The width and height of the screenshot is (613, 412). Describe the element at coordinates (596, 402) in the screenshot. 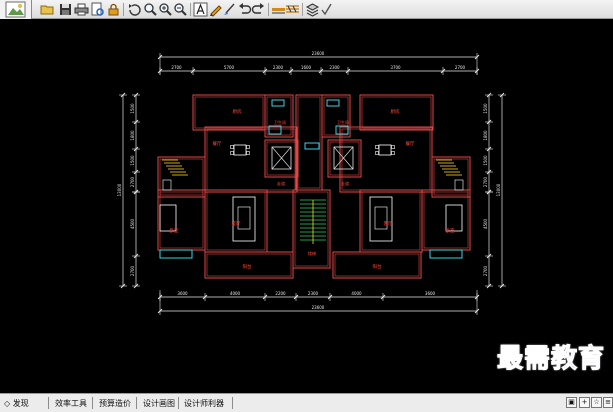

I see `star-icon: ☆` at that location.